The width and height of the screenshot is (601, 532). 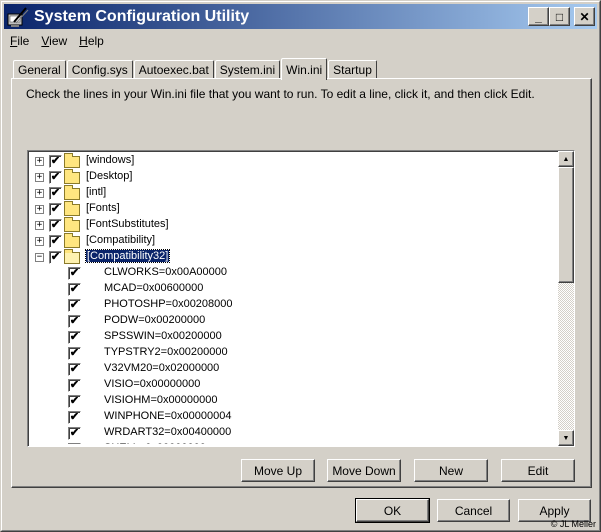 What do you see at coordinates (566, 298) in the screenshot?
I see `vertical-scrollbar: ▲ ▼` at bounding box center [566, 298].